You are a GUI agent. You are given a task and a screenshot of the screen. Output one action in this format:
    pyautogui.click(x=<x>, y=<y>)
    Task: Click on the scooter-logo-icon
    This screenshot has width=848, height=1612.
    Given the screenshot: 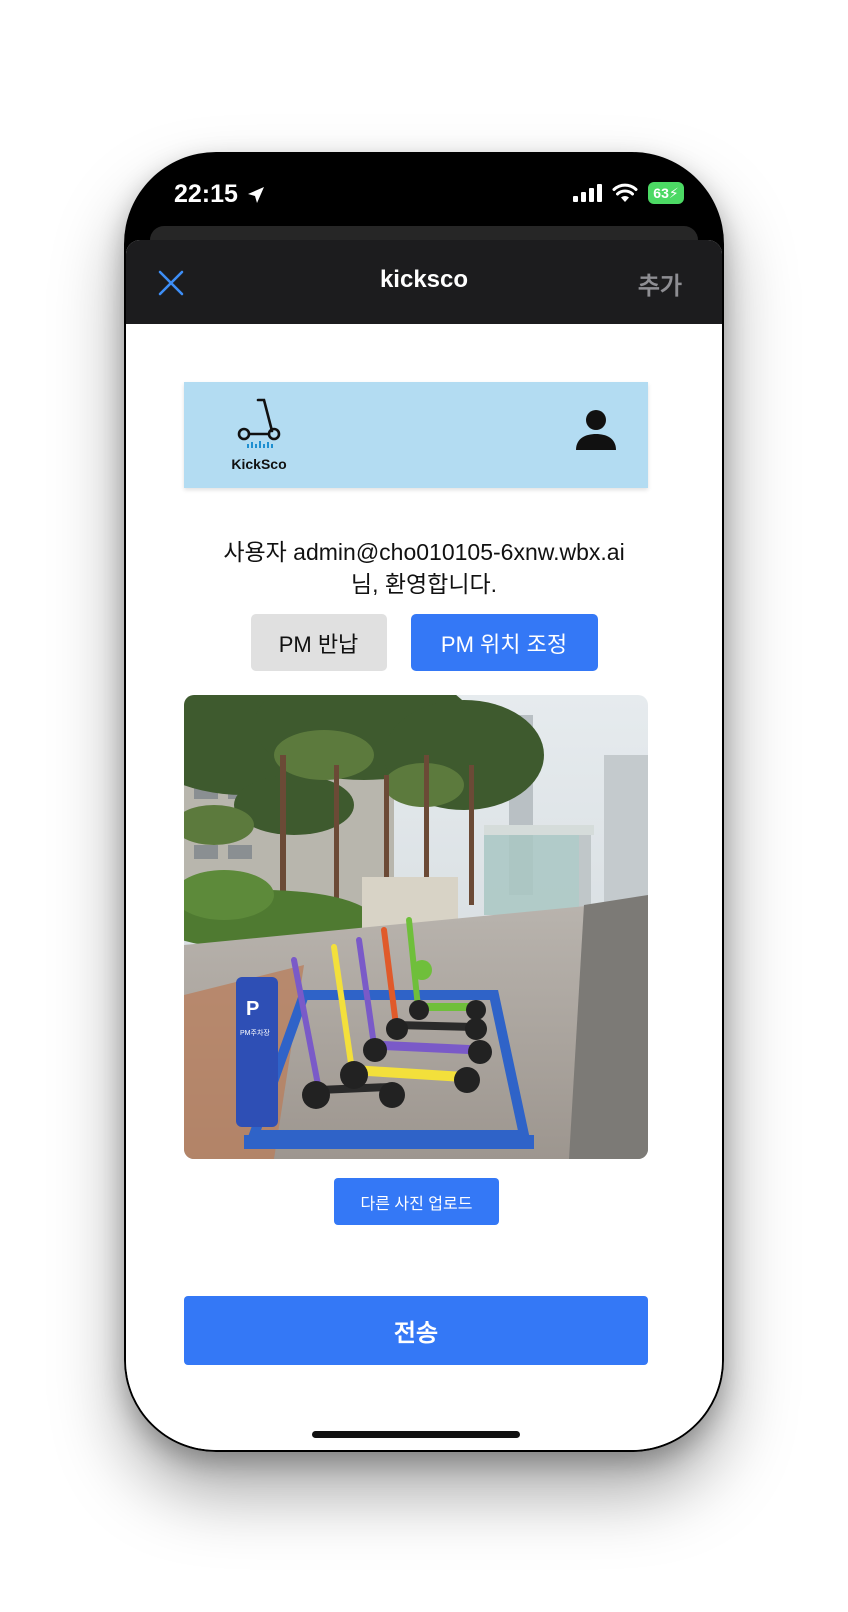 What is the action you would take?
    pyautogui.click(x=259, y=423)
    